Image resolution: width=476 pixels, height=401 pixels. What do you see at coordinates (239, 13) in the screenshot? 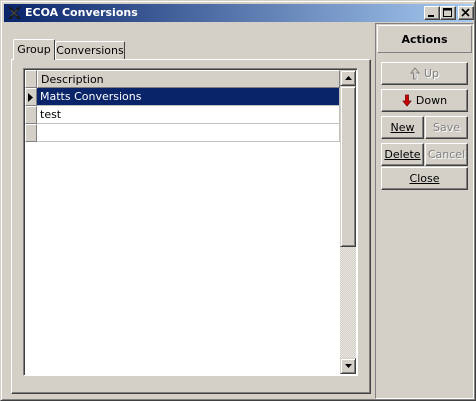
I see `title-bar: ECOA Conversions` at bounding box center [239, 13].